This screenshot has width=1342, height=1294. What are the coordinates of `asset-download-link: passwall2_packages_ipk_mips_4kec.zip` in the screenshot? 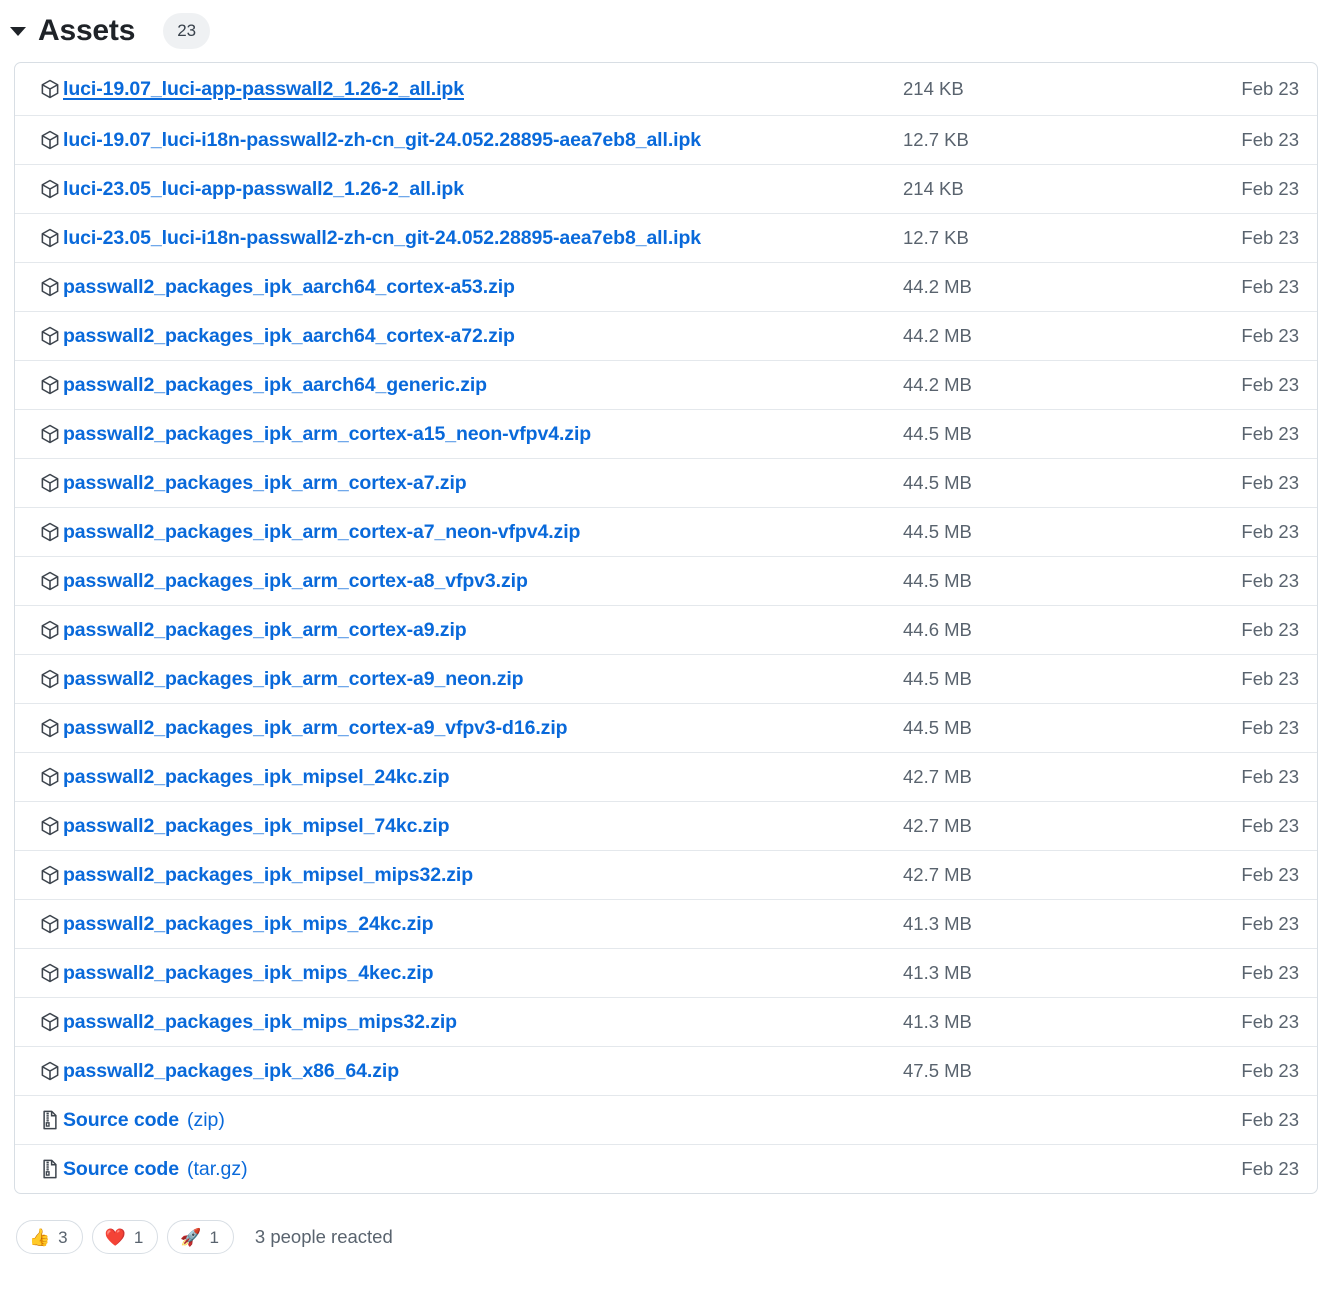 It's located at (248, 973).